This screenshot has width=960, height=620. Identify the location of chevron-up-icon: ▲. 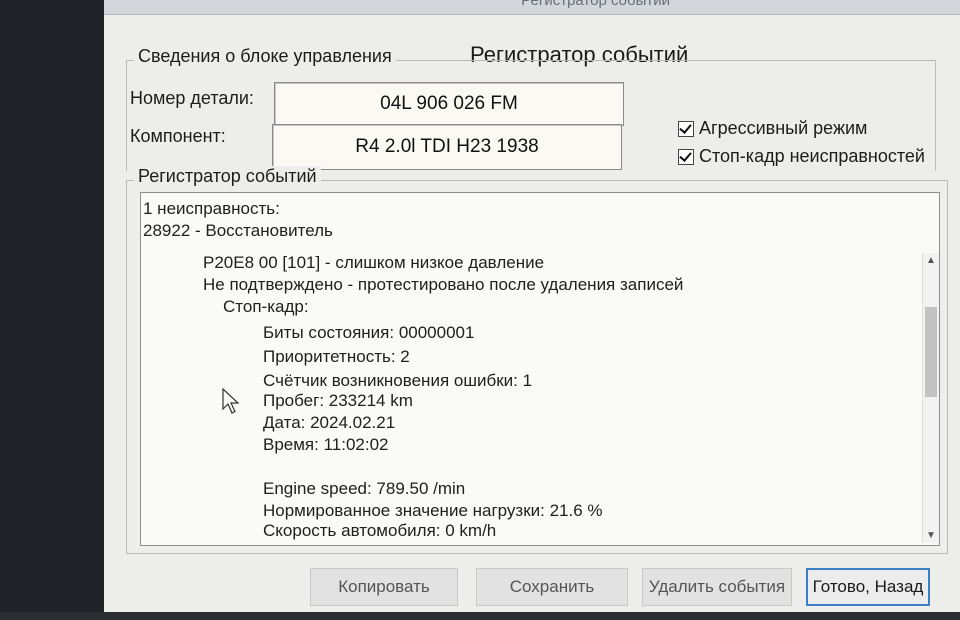
(931, 260).